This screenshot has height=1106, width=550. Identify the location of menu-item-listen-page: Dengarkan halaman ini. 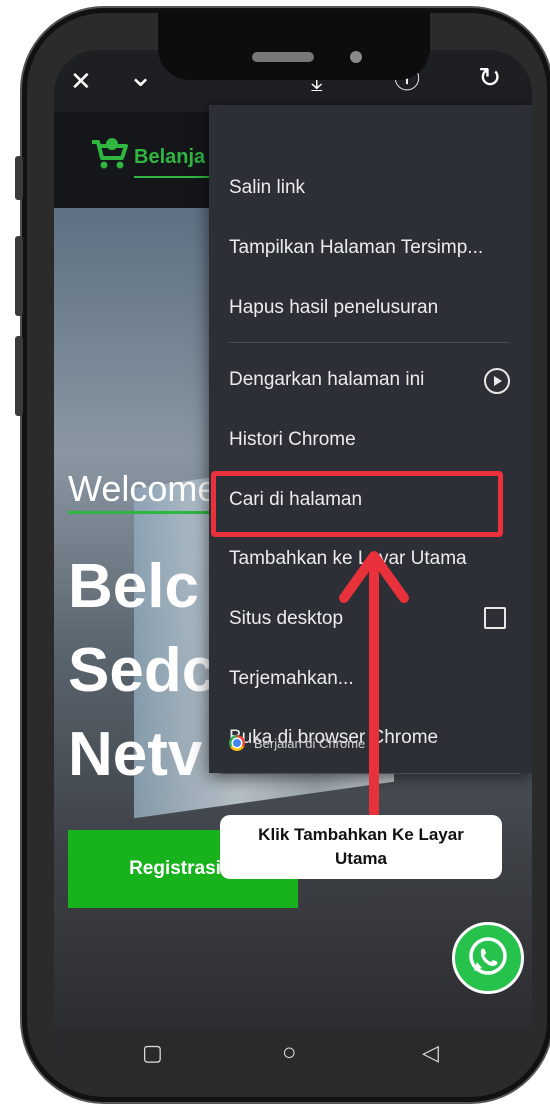
(326, 380).